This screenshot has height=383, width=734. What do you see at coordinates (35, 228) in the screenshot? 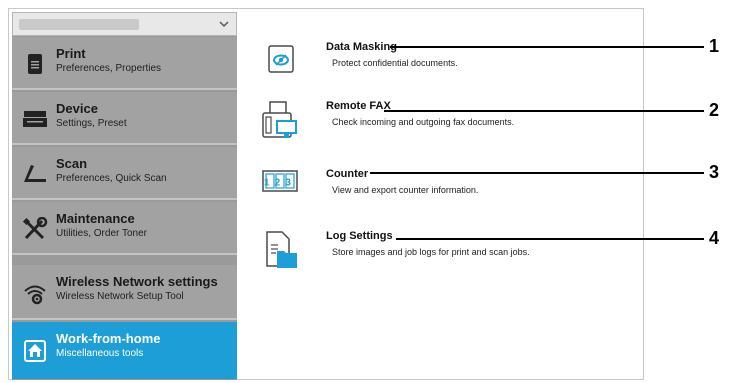
I see `tools-icon` at bounding box center [35, 228].